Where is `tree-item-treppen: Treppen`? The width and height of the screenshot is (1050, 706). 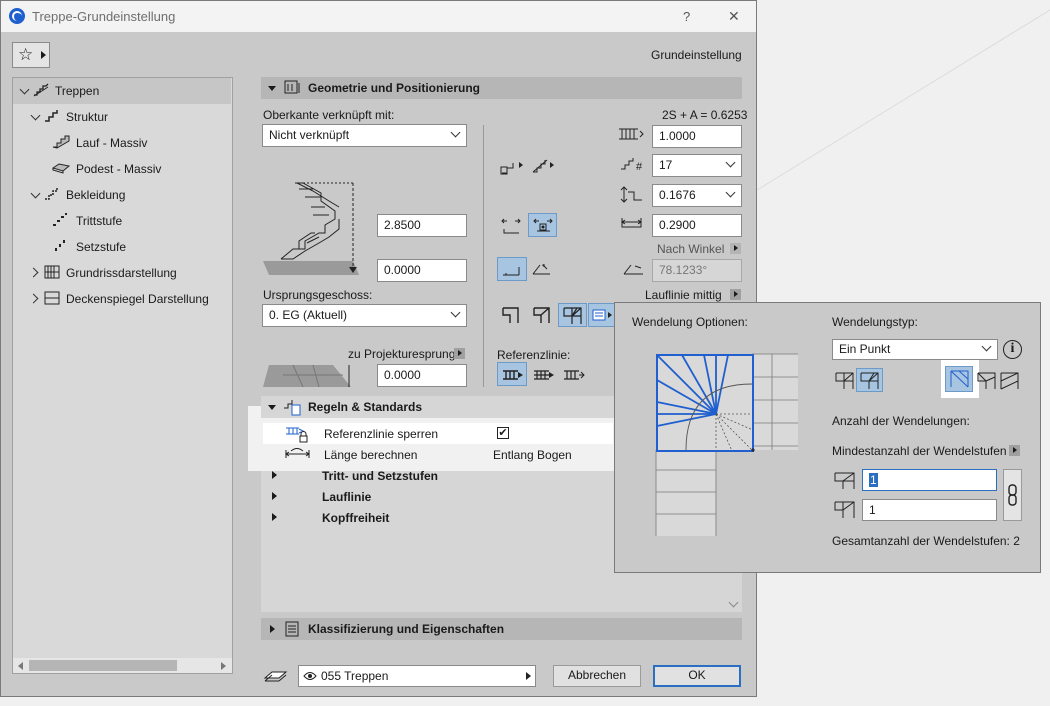 tree-item-treppen: Treppen is located at coordinates (122, 91).